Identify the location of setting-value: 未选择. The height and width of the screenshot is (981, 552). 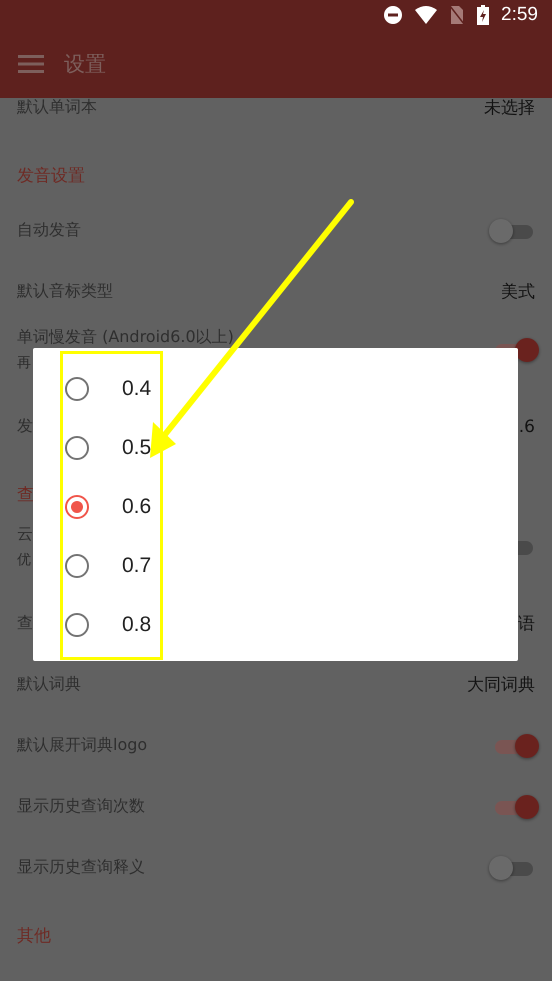
(509, 108).